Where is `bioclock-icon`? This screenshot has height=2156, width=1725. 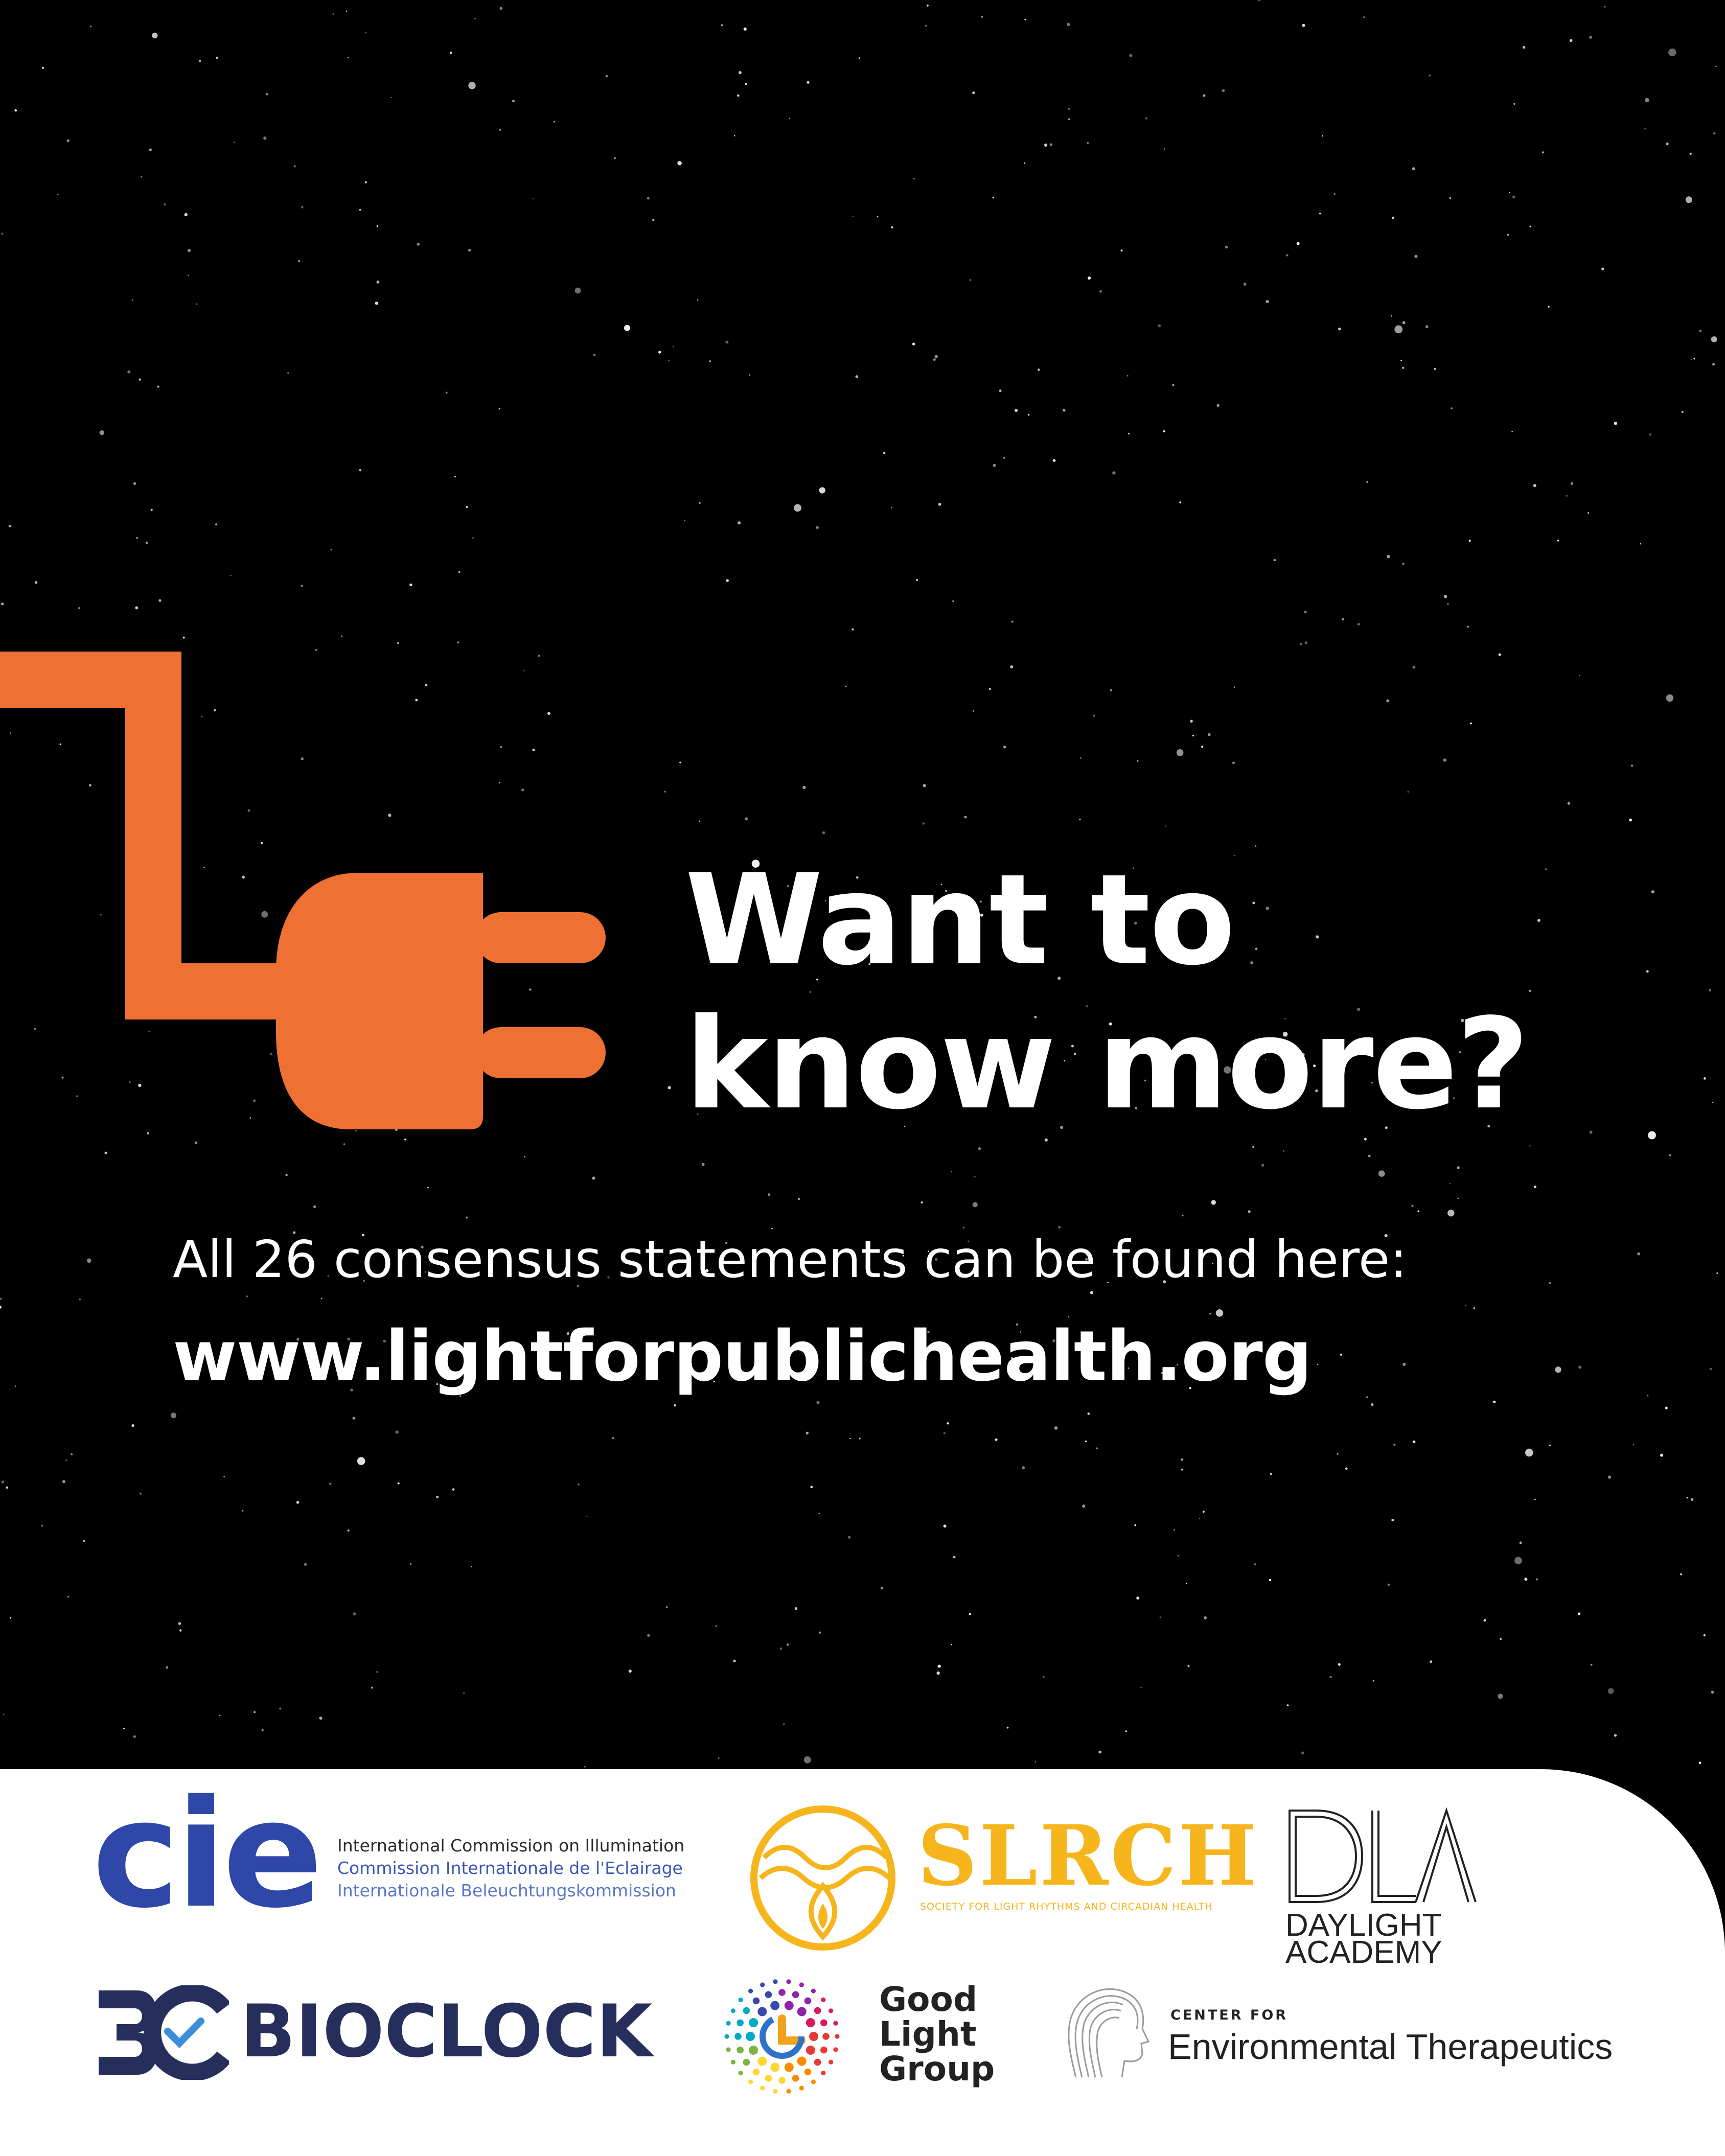 bioclock-icon is located at coordinates (164, 2033).